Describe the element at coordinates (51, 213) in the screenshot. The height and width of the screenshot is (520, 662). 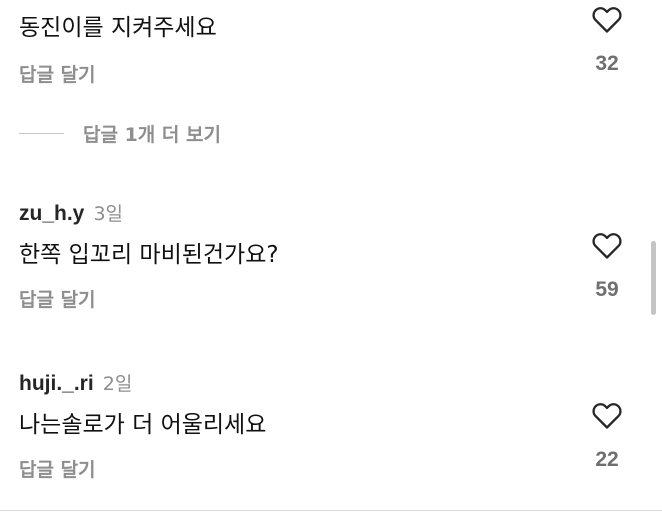
I see `comment-username: zu_h.y` at that location.